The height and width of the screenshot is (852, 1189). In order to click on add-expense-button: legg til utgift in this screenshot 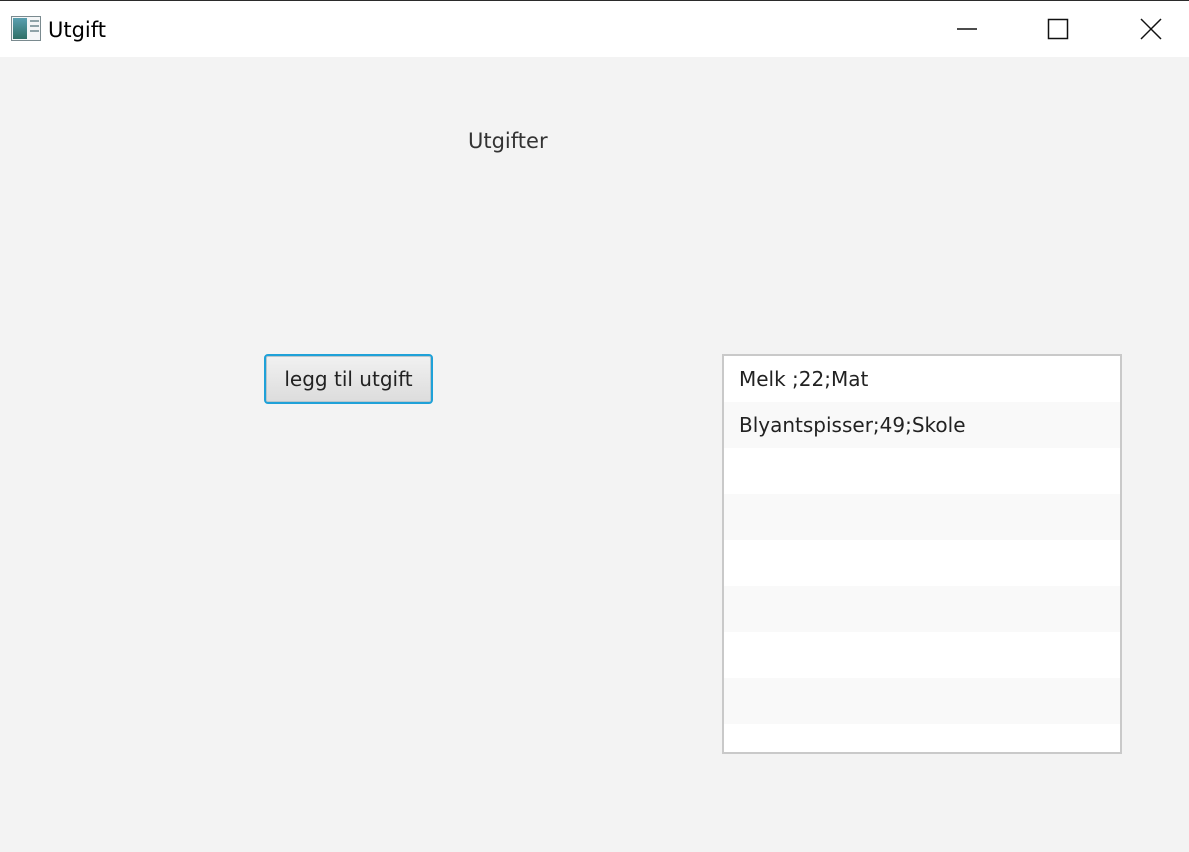, I will do `click(348, 379)`.